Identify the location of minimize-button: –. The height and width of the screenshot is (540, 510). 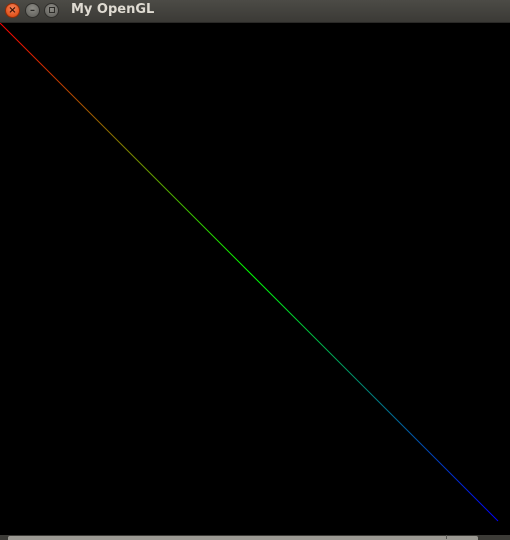
(32, 10).